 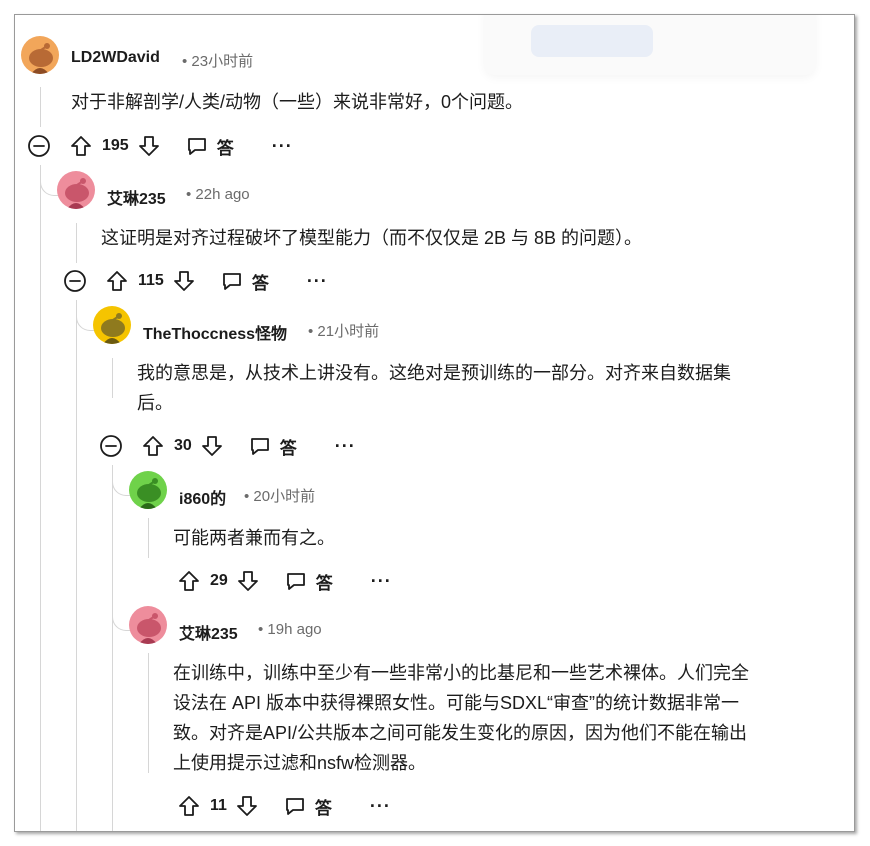 I want to click on vote-count: 30, so click(x=183, y=445).